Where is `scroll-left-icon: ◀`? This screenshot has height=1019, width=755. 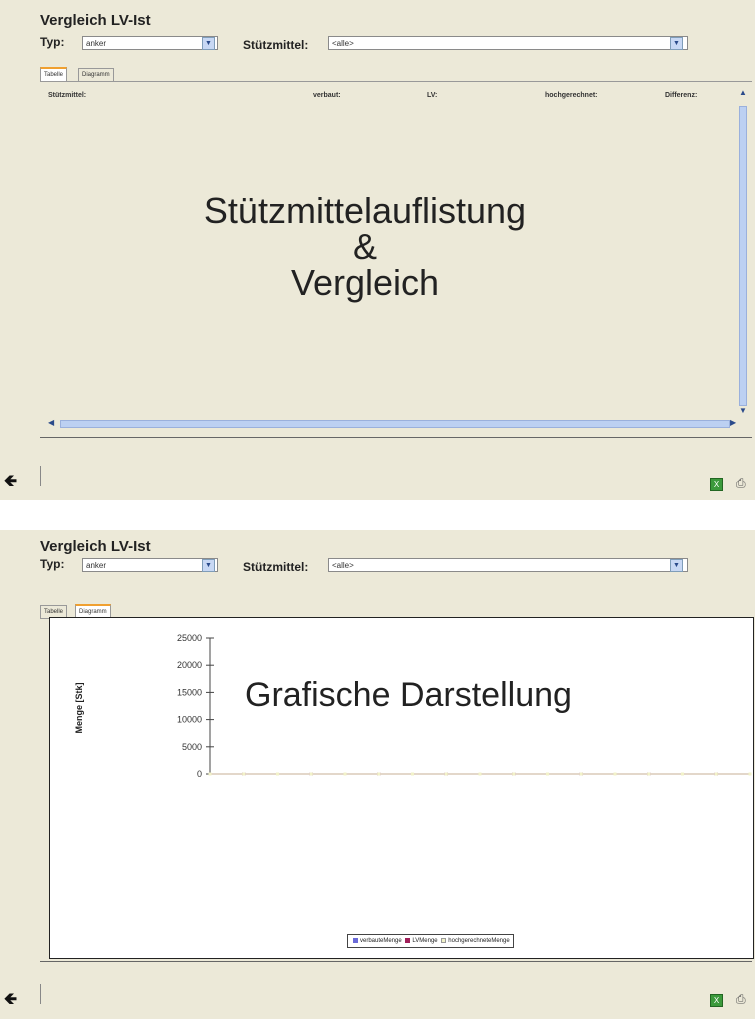
scroll-left-icon: ◀ is located at coordinates (51, 422).